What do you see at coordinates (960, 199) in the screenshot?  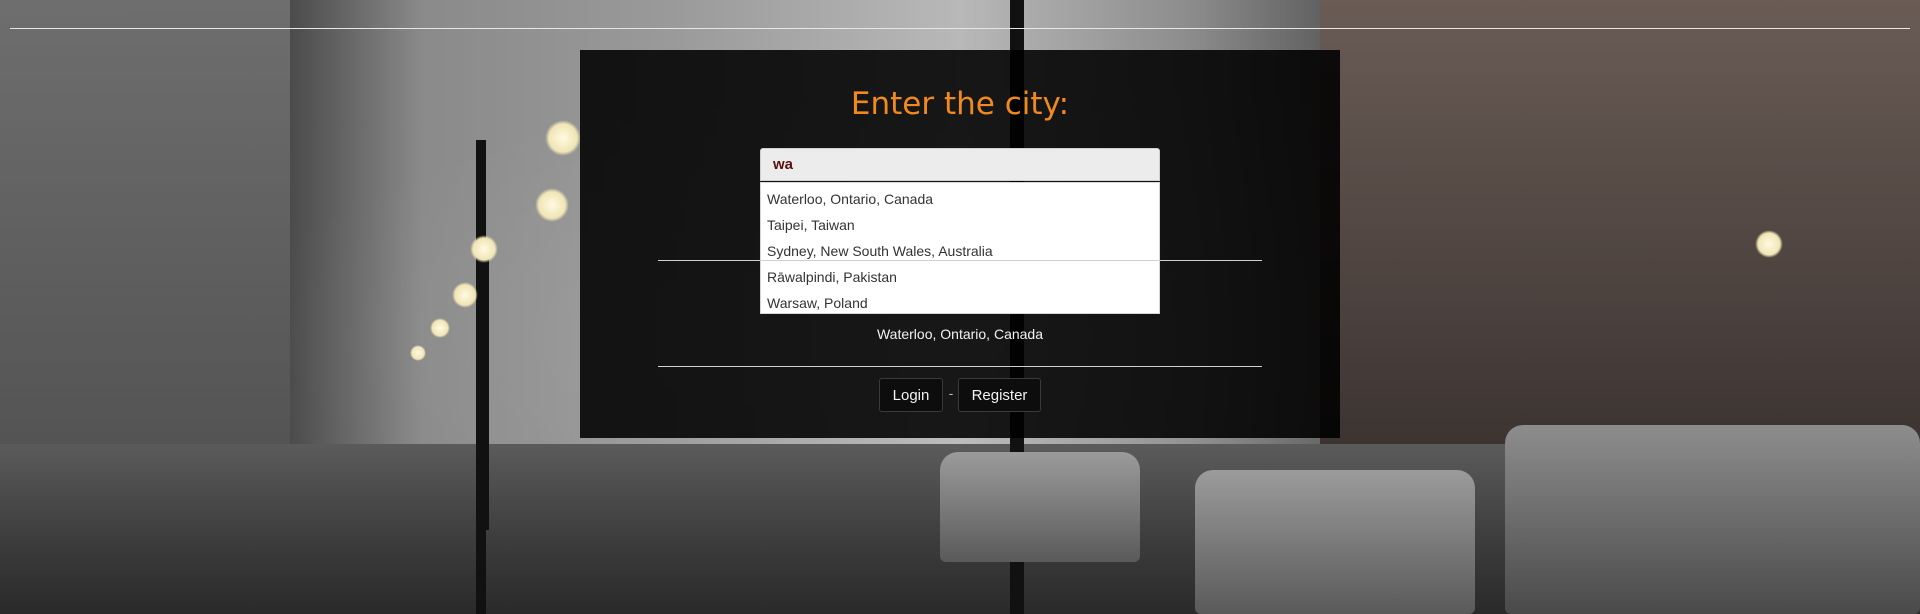 I see `suggestion-item: Waterloo, Ontario, Canada` at bounding box center [960, 199].